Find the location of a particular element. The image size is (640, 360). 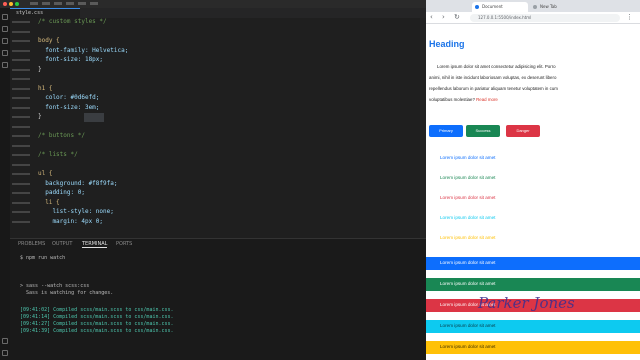

browser-tab-strip: Document New Tab is located at coordinates (533, 6).